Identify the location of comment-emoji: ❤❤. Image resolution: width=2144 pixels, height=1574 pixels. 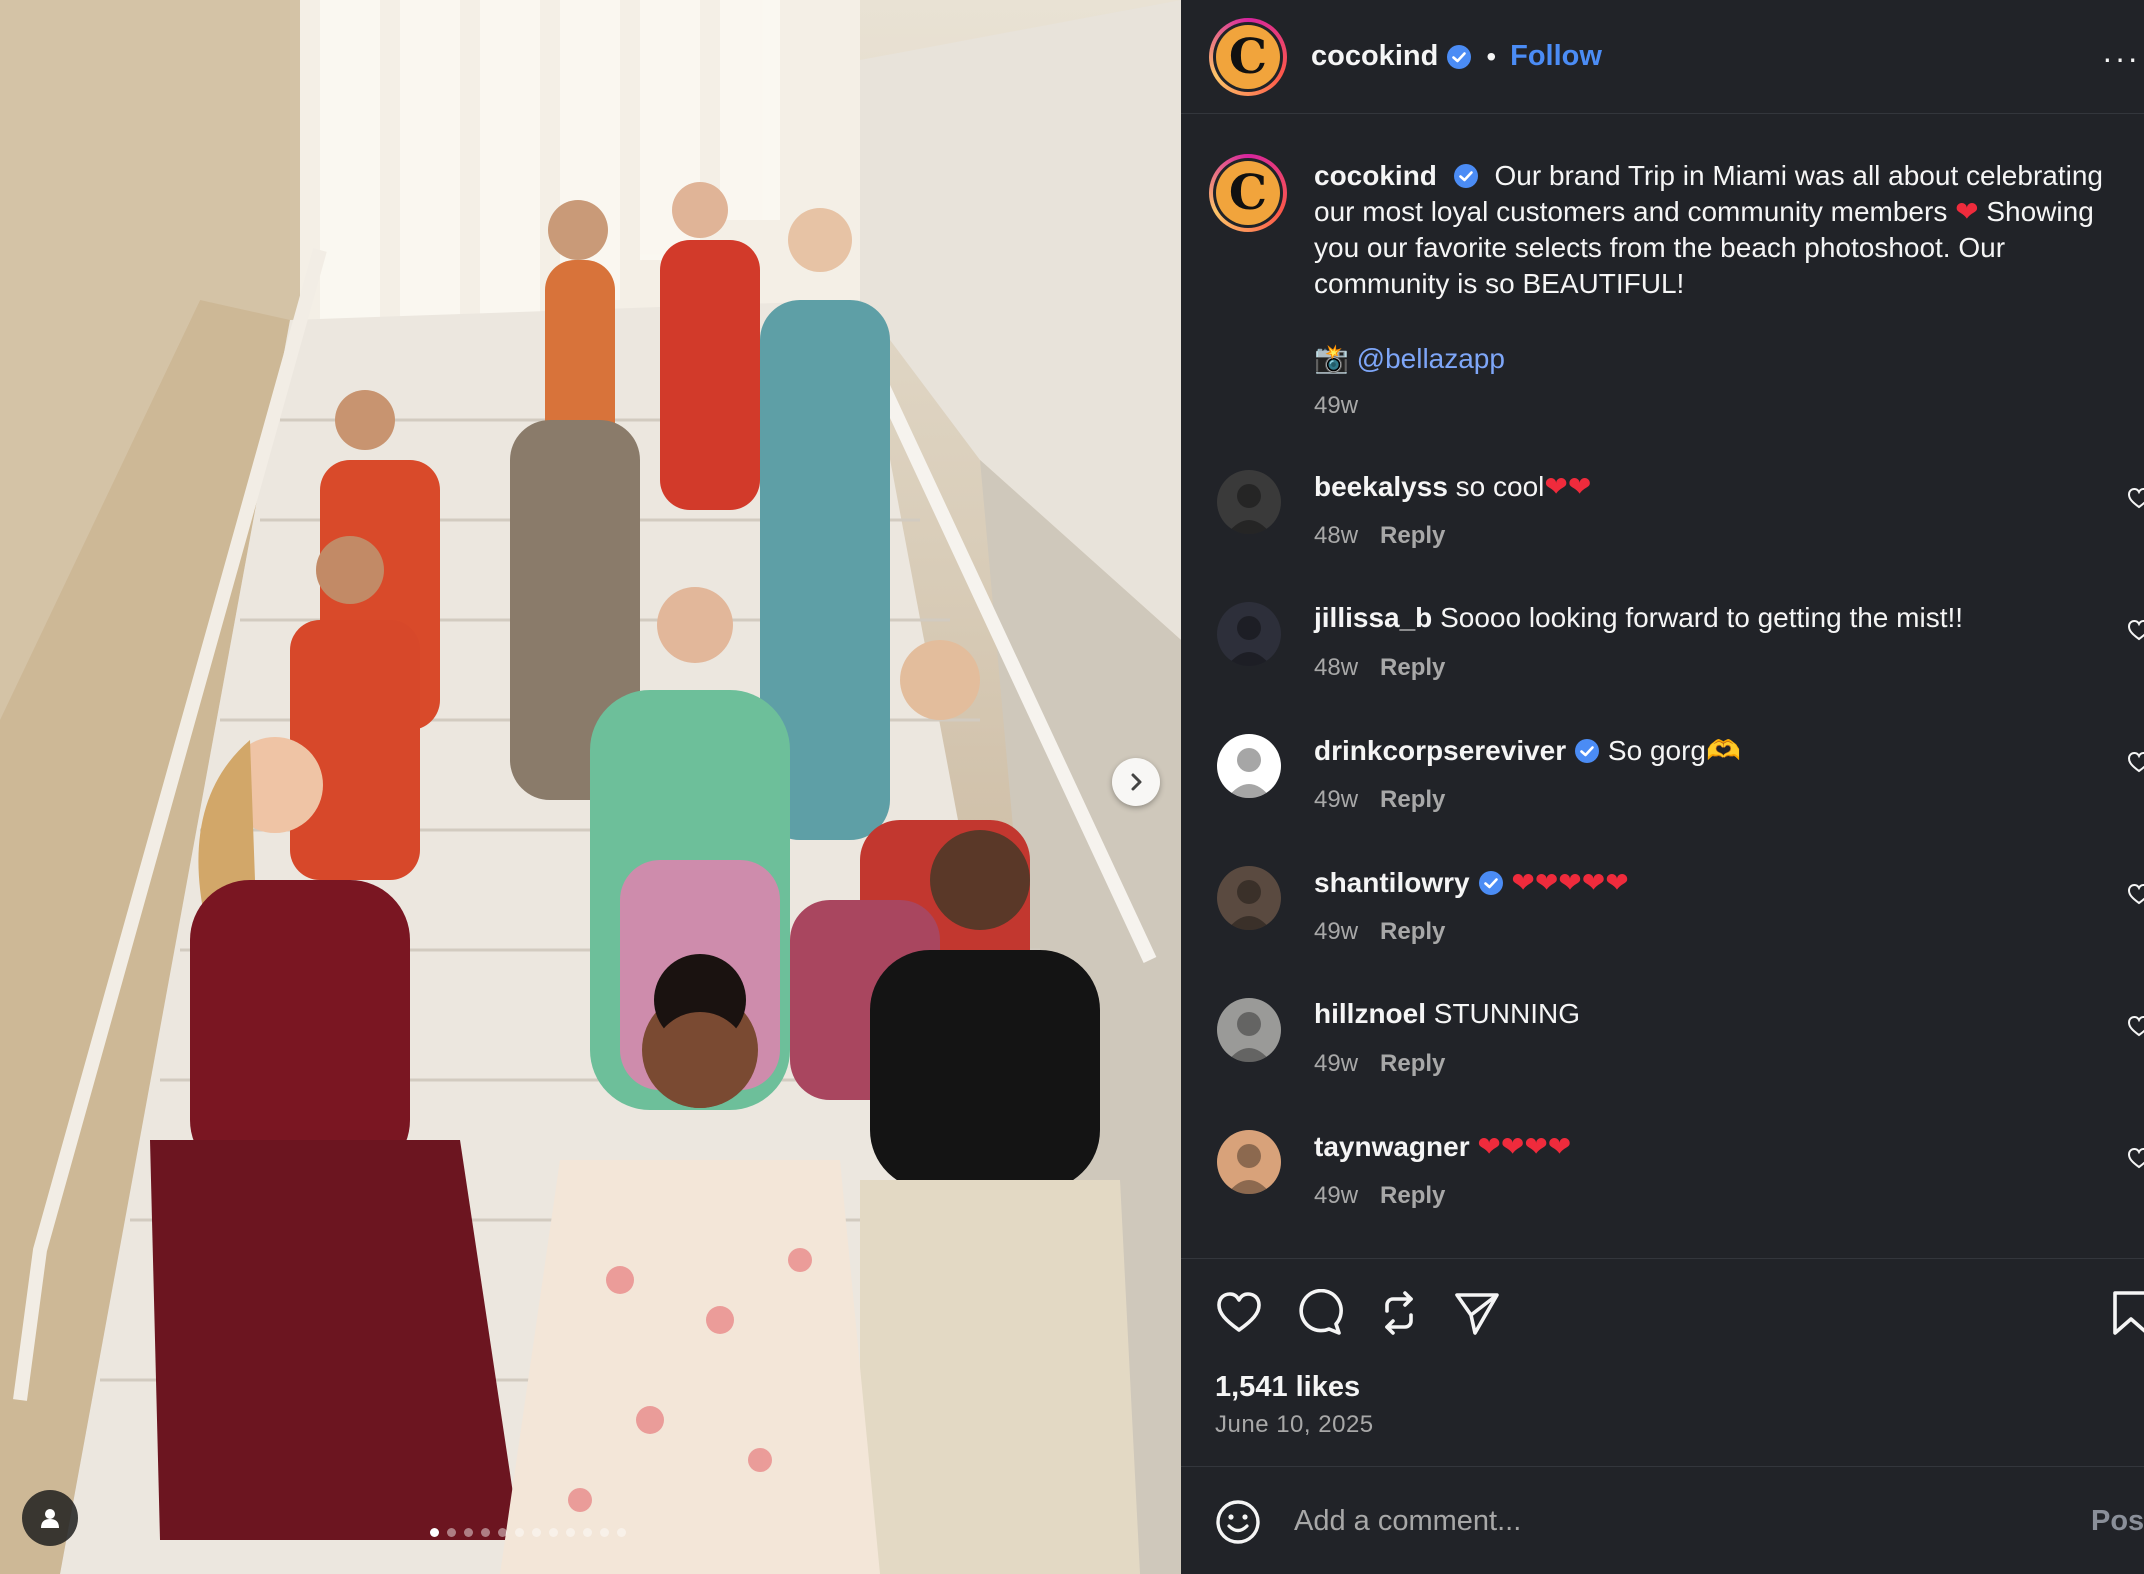
(1568, 486).